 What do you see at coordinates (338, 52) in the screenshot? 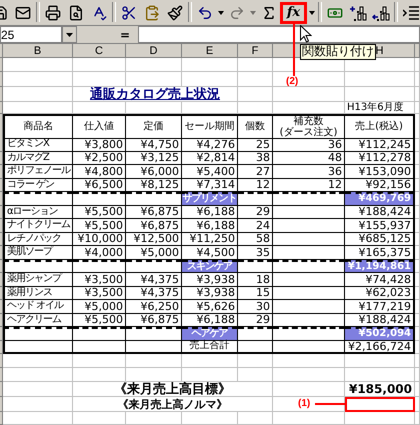
I see `tooltip: 関数貼り付け` at bounding box center [338, 52].